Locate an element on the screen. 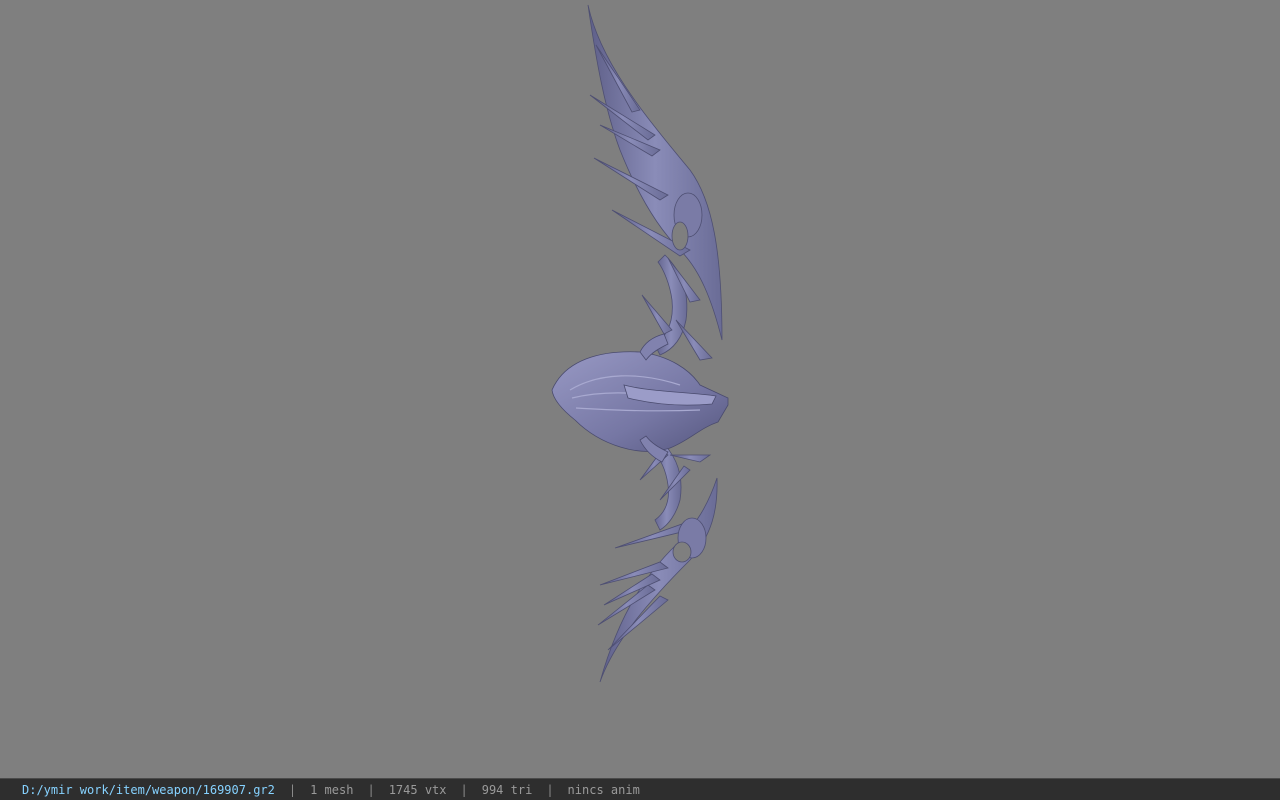  bow-model-render is located at coordinates (640, 343).